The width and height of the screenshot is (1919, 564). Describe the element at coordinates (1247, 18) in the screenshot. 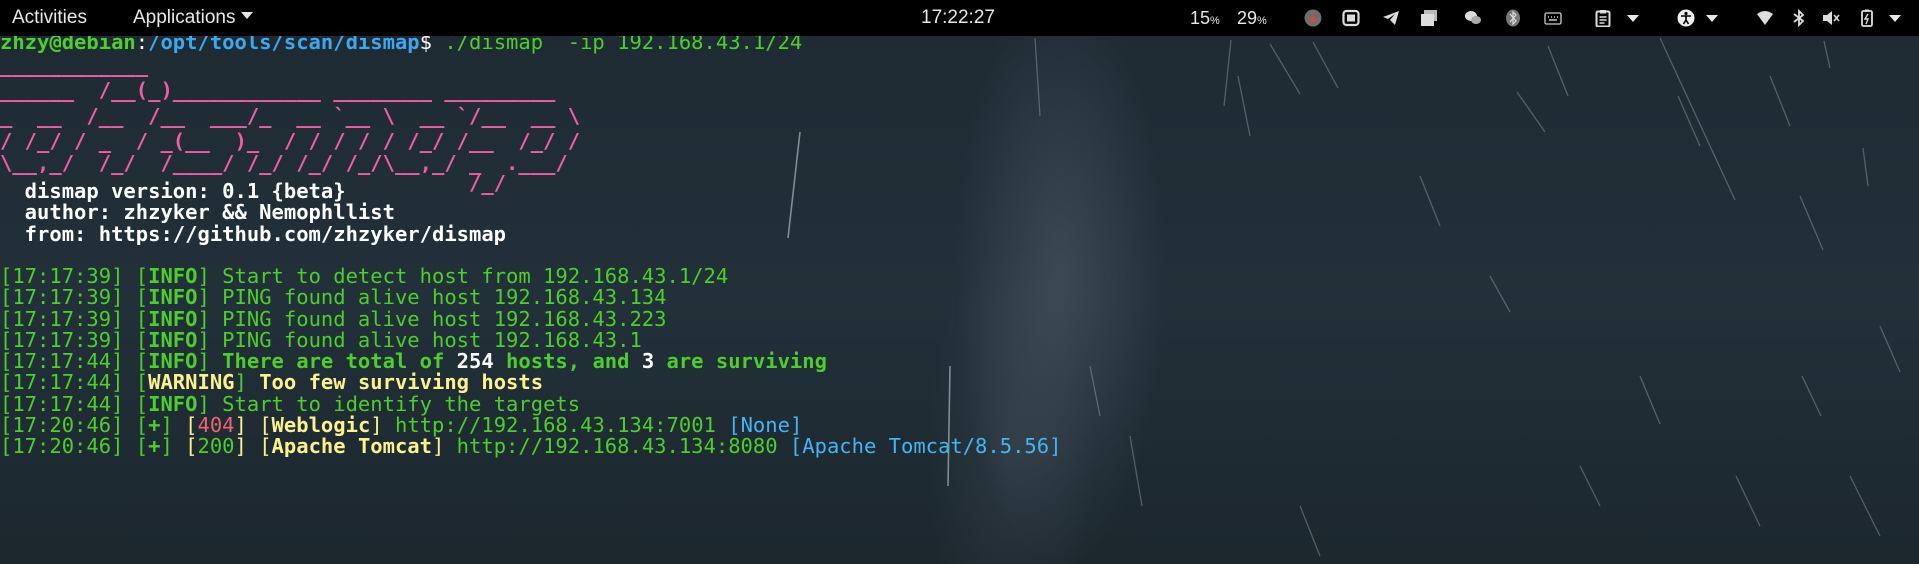

I see `mem-value: 29` at that location.